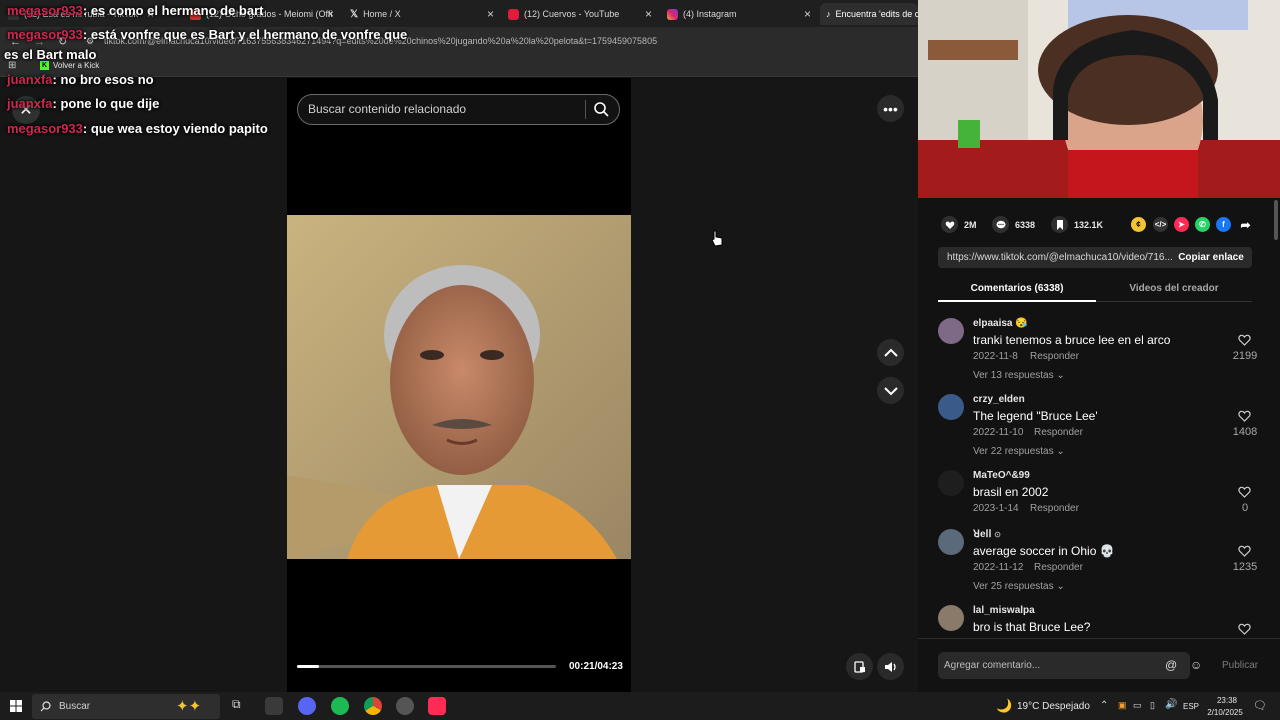 Image resolution: width=1280 pixels, height=720 pixels. I want to click on taskbar-search-placeholder: Buscar, so click(75, 706).